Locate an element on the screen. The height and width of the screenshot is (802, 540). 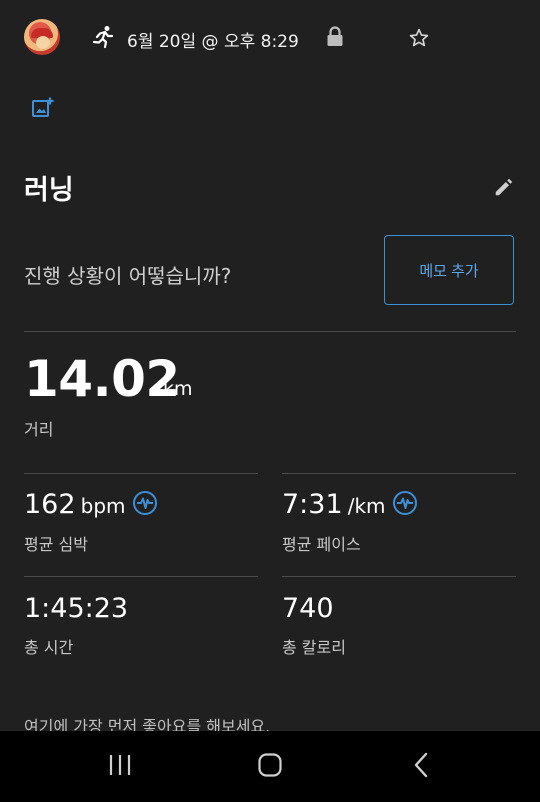
heart-rate-stat: 162 bpm is located at coordinates (75, 504).